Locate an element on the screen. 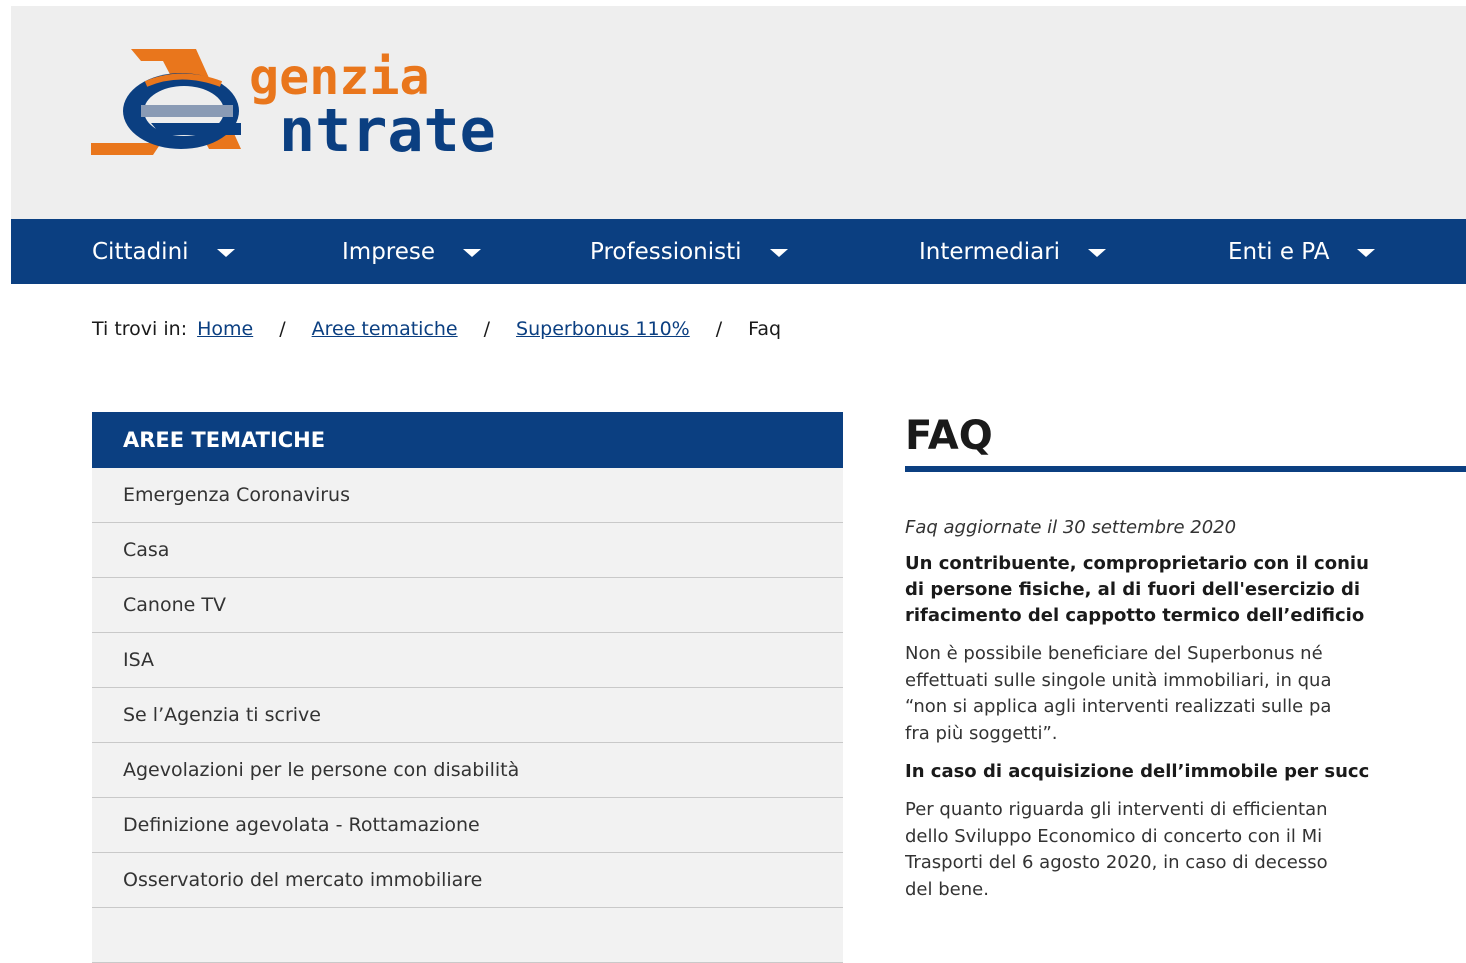  breadcrumb-link-superbonus: Superbonus 110% is located at coordinates (603, 329).